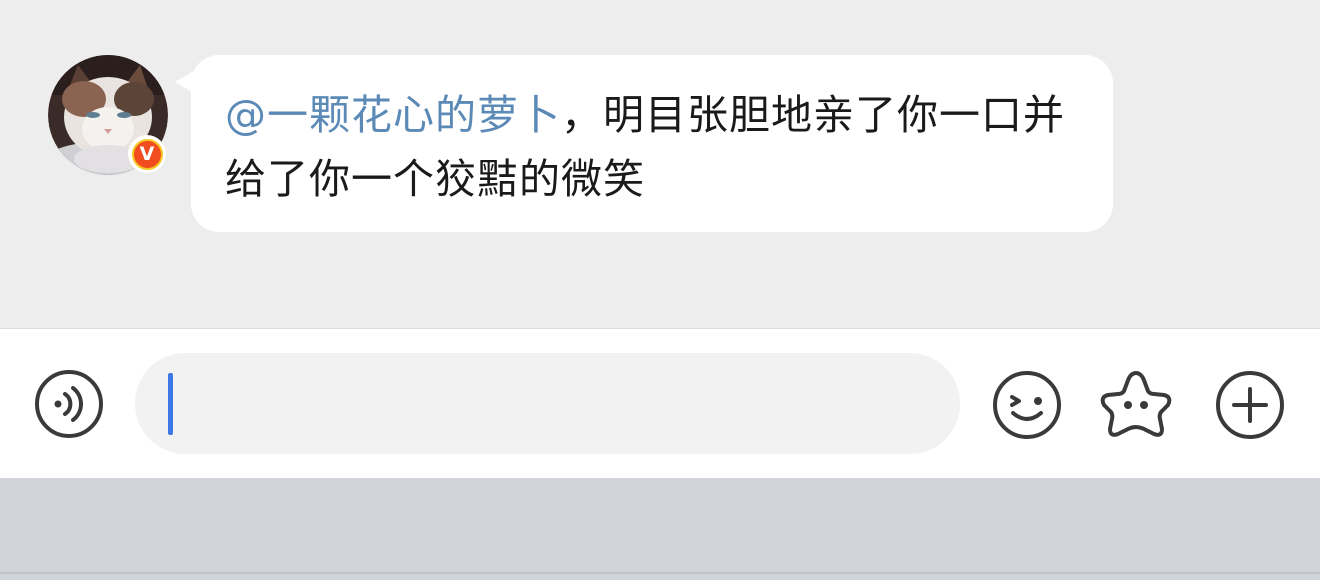  I want to click on wink-face-icon, so click(1027, 405).